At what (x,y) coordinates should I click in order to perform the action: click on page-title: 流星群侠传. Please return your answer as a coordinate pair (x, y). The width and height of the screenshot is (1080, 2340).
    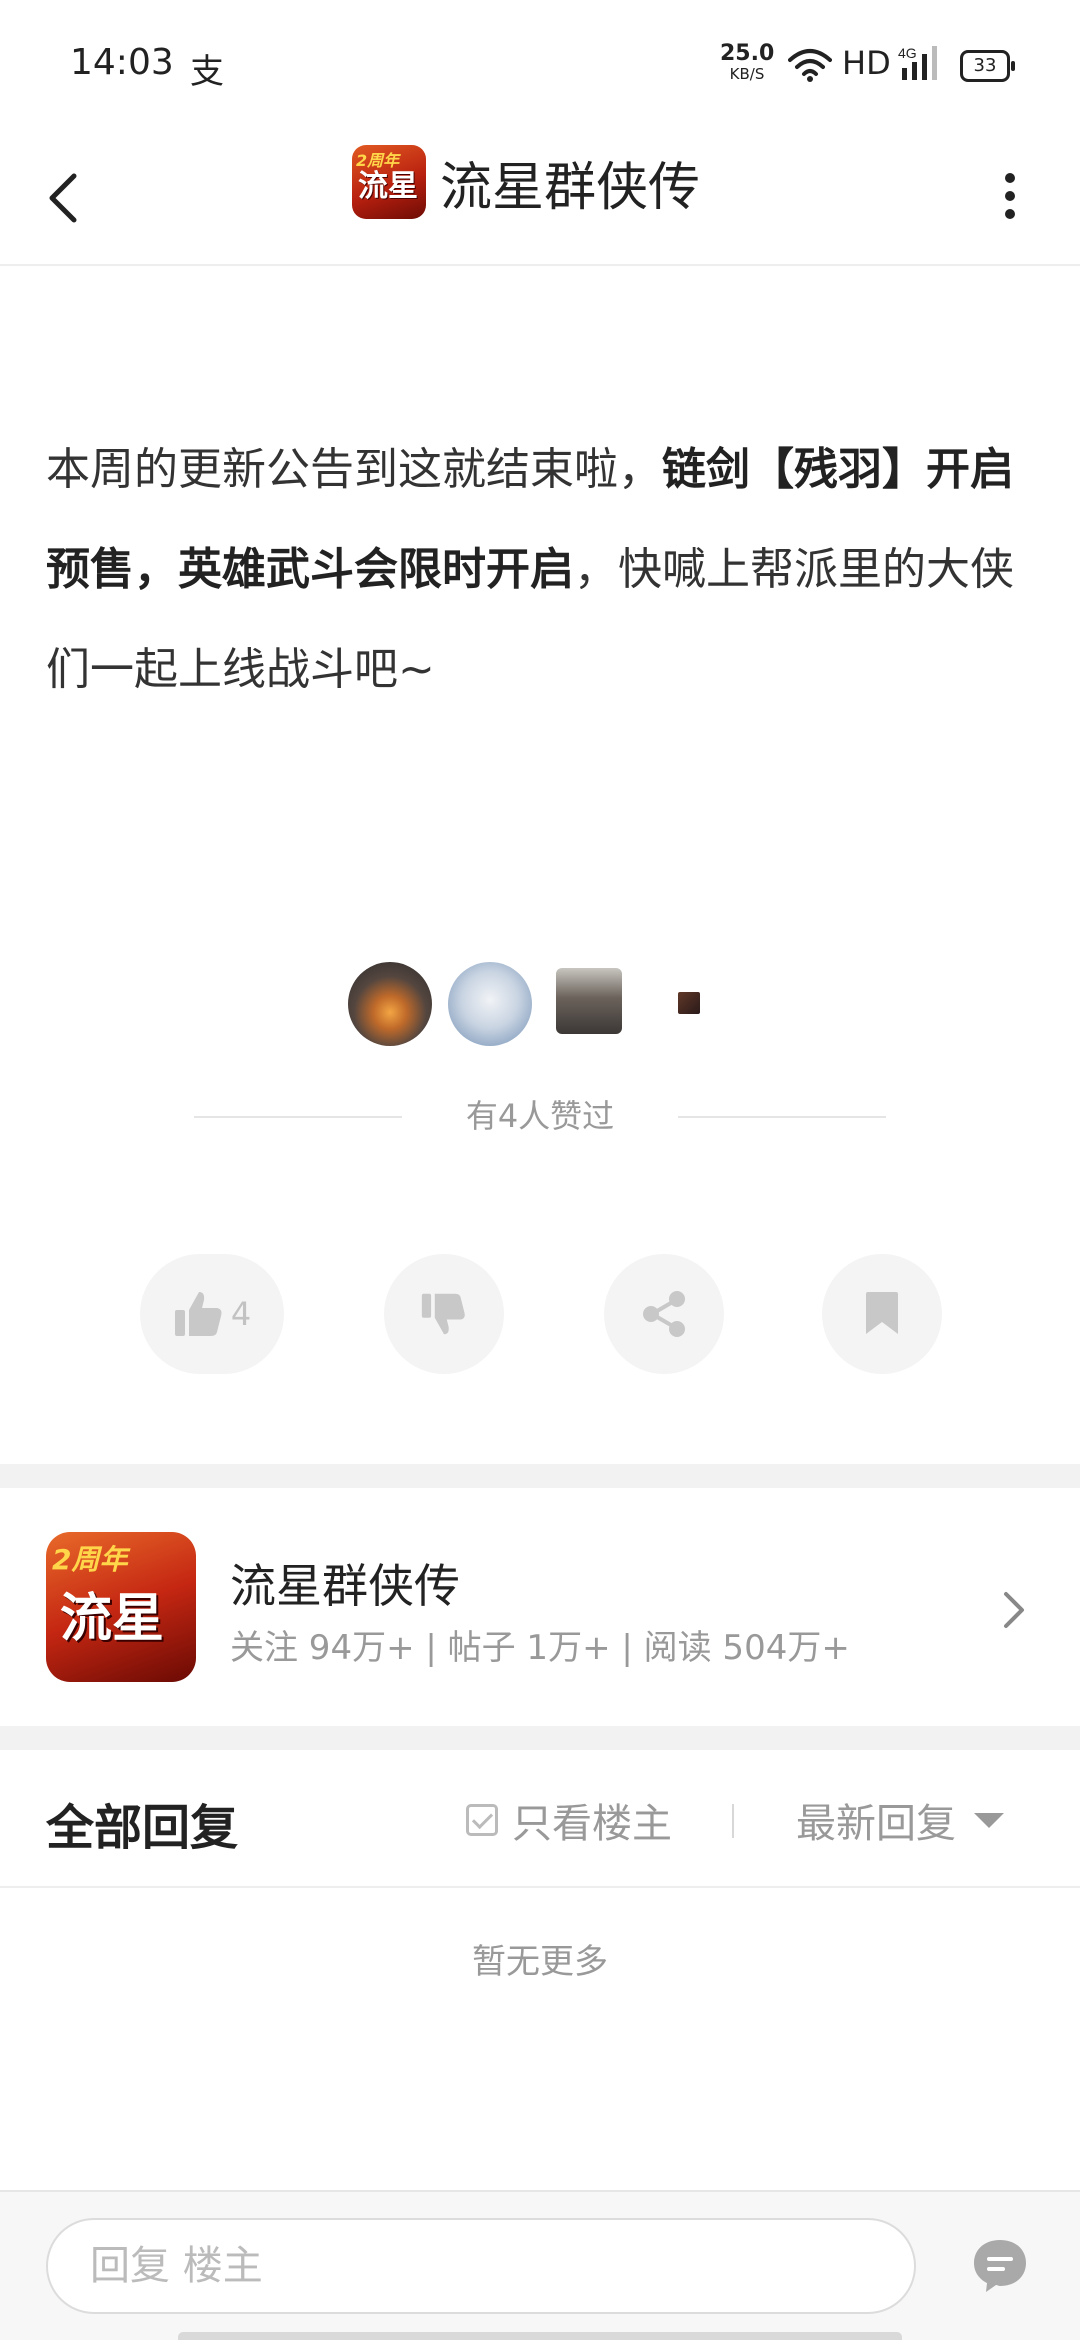
    Looking at the image, I should click on (570, 187).